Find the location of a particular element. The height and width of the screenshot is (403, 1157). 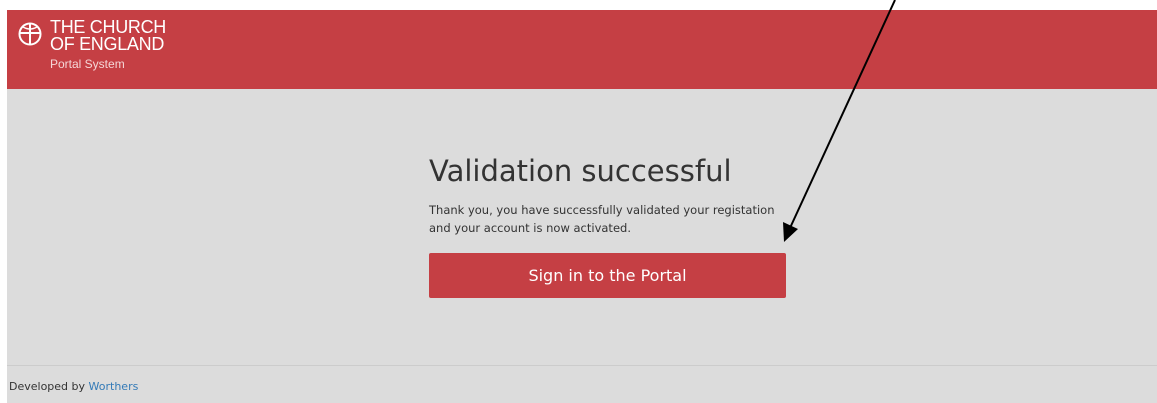

sign-in-button: Sign in to the Portal is located at coordinates (607, 275).